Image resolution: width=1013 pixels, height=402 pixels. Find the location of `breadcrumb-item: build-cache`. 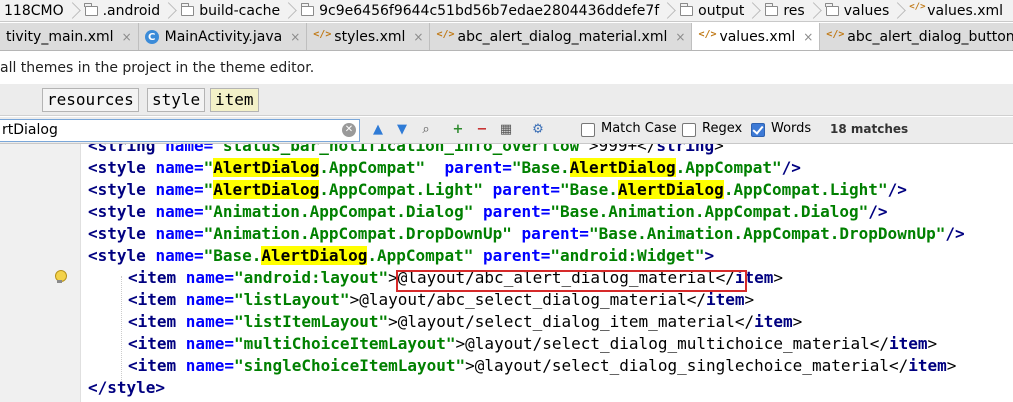

breadcrumb-item: build-cache is located at coordinates (237, 10).